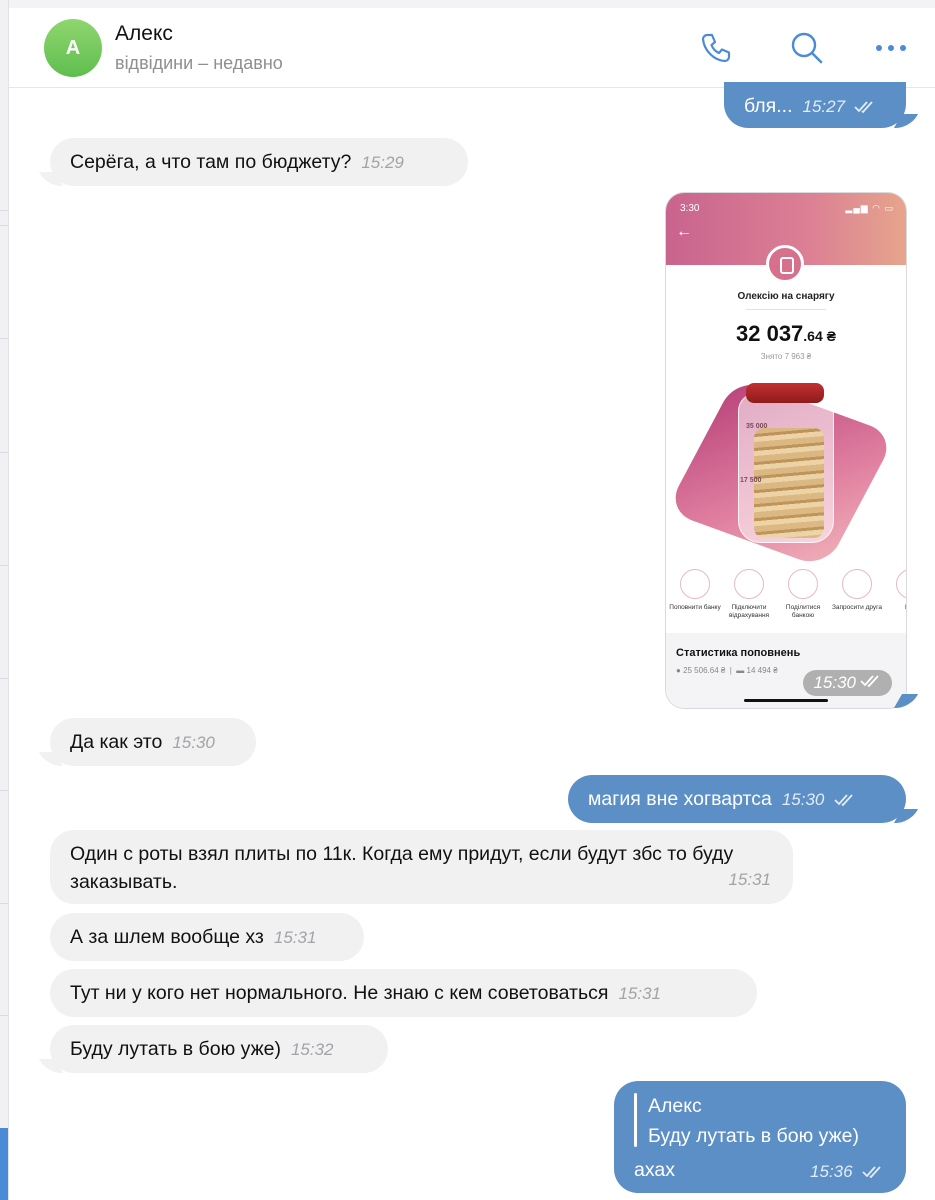 The image size is (935, 1200). What do you see at coordinates (716, 48) in the screenshot?
I see `phone-icon` at bounding box center [716, 48].